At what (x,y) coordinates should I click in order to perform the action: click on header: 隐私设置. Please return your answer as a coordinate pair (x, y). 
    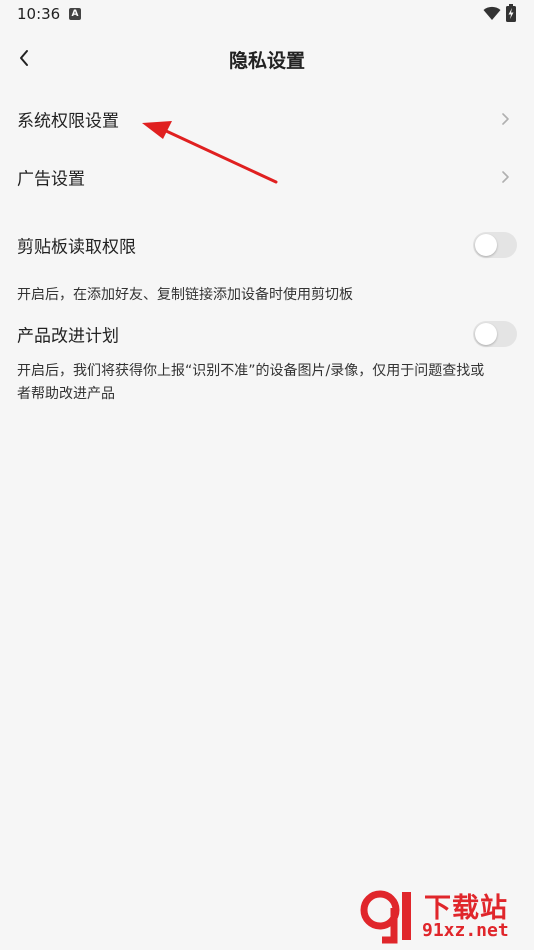
    Looking at the image, I should click on (267, 58).